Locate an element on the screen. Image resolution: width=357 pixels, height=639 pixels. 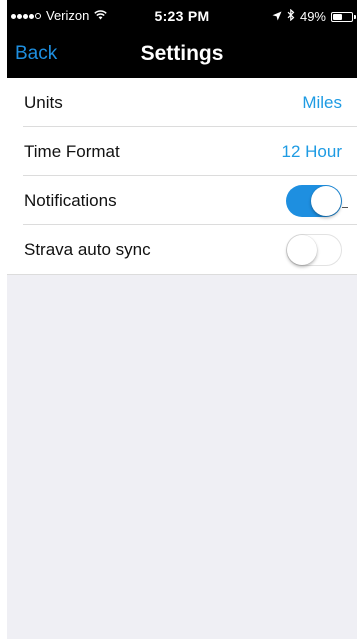
strava-label: Strava auto sync is located at coordinates (87, 249).